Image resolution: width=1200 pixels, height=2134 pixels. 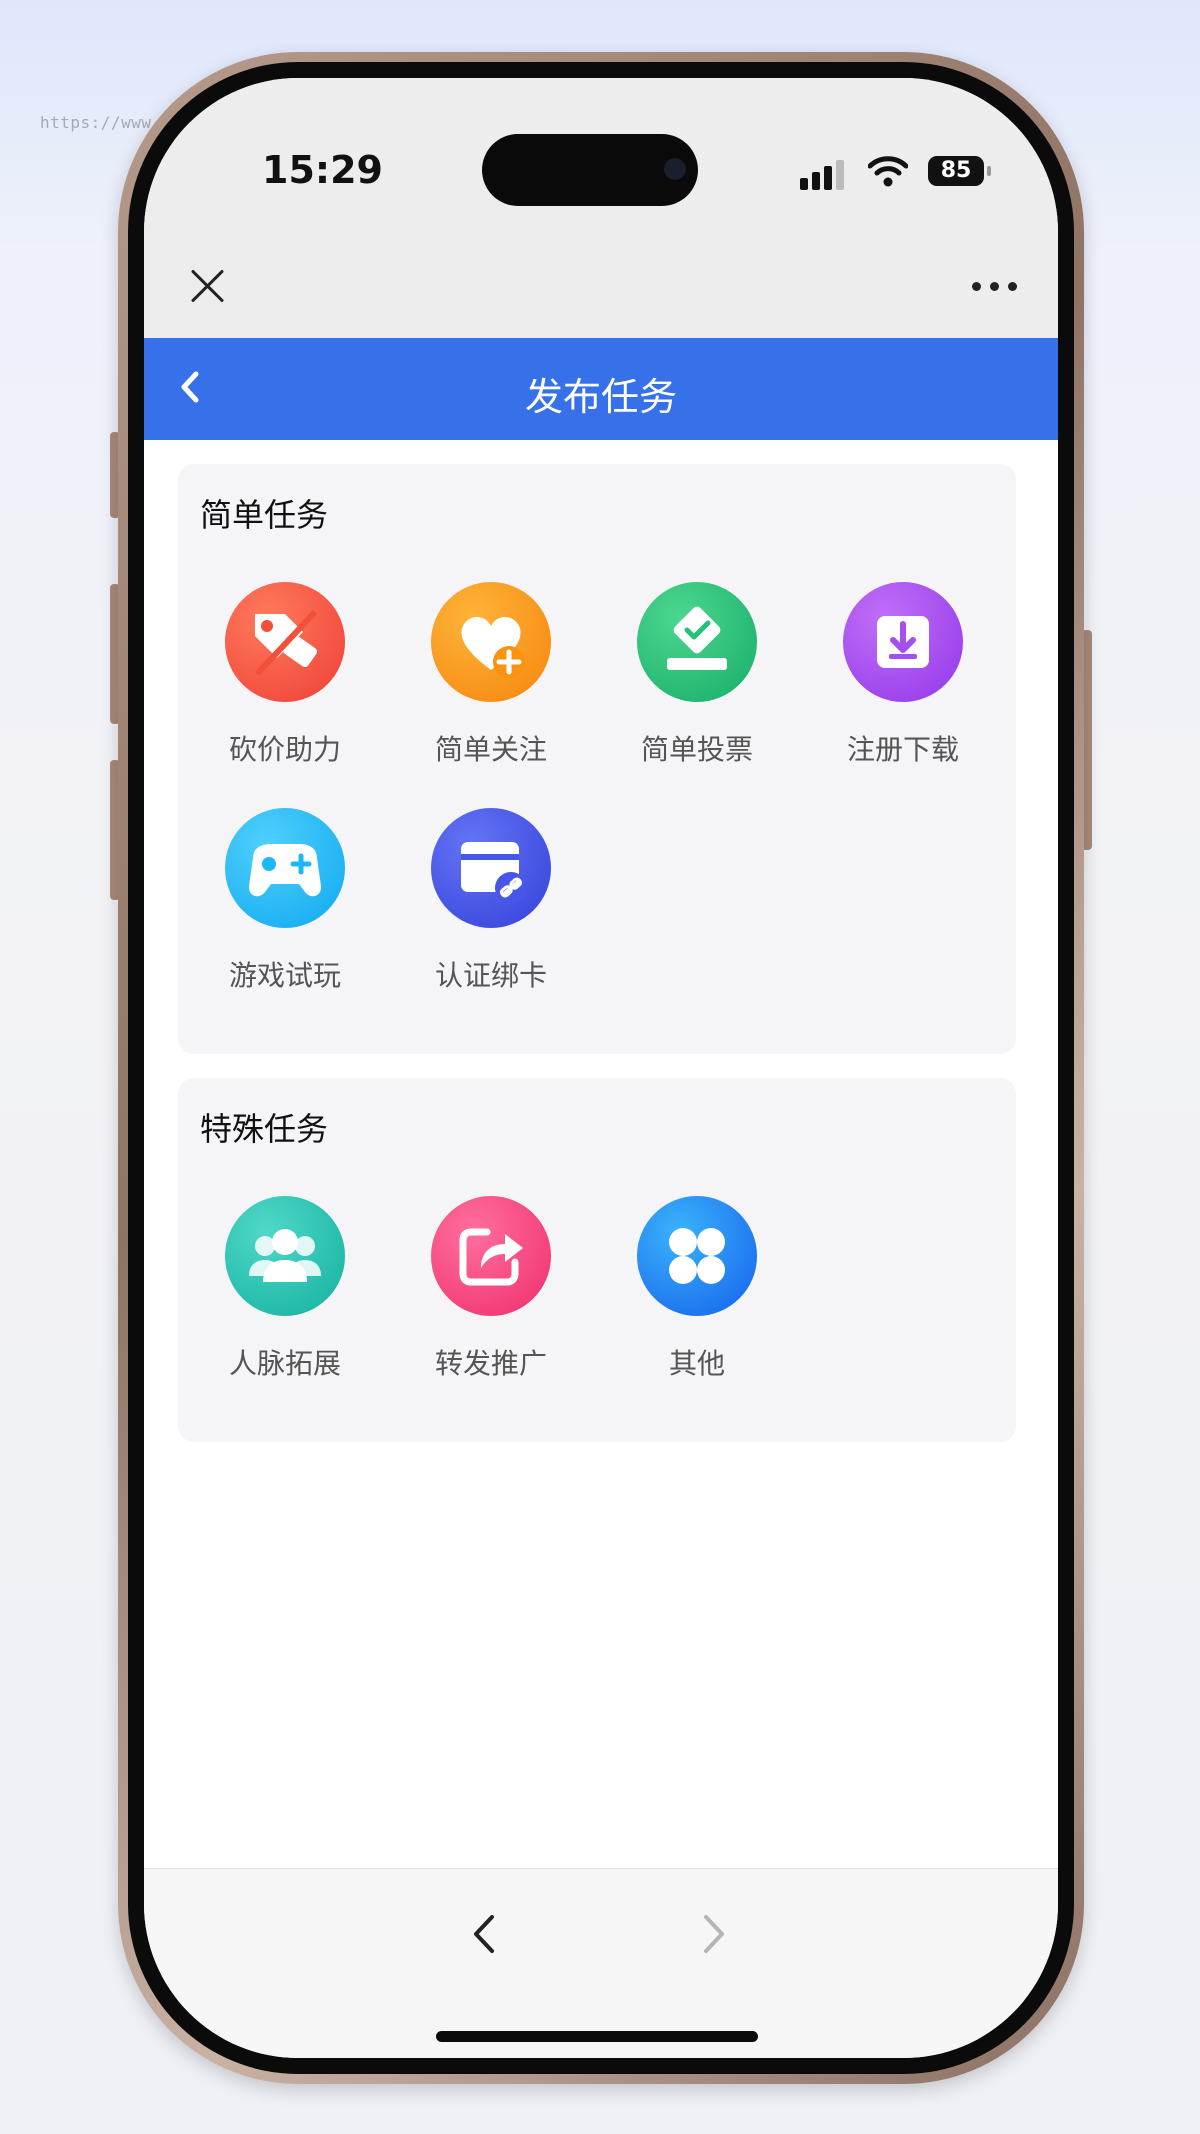 I want to click on task-item-follow: 简单关注, so click(x=491, y=682).